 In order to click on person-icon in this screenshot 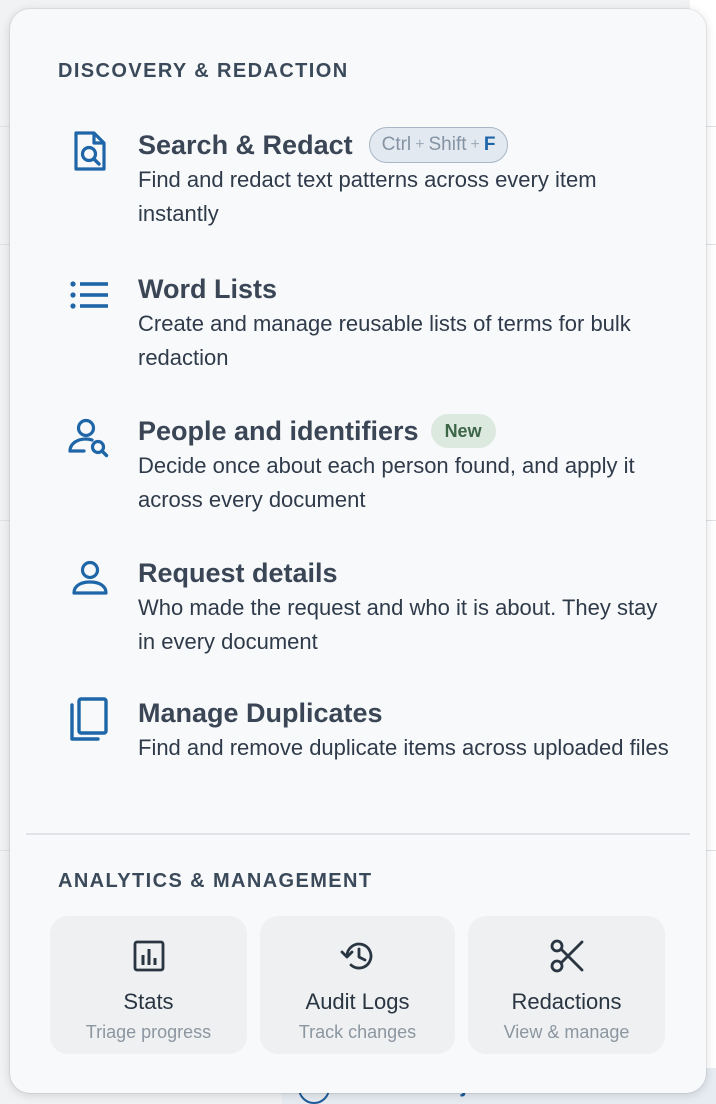, I will do `click(90, 579)`.